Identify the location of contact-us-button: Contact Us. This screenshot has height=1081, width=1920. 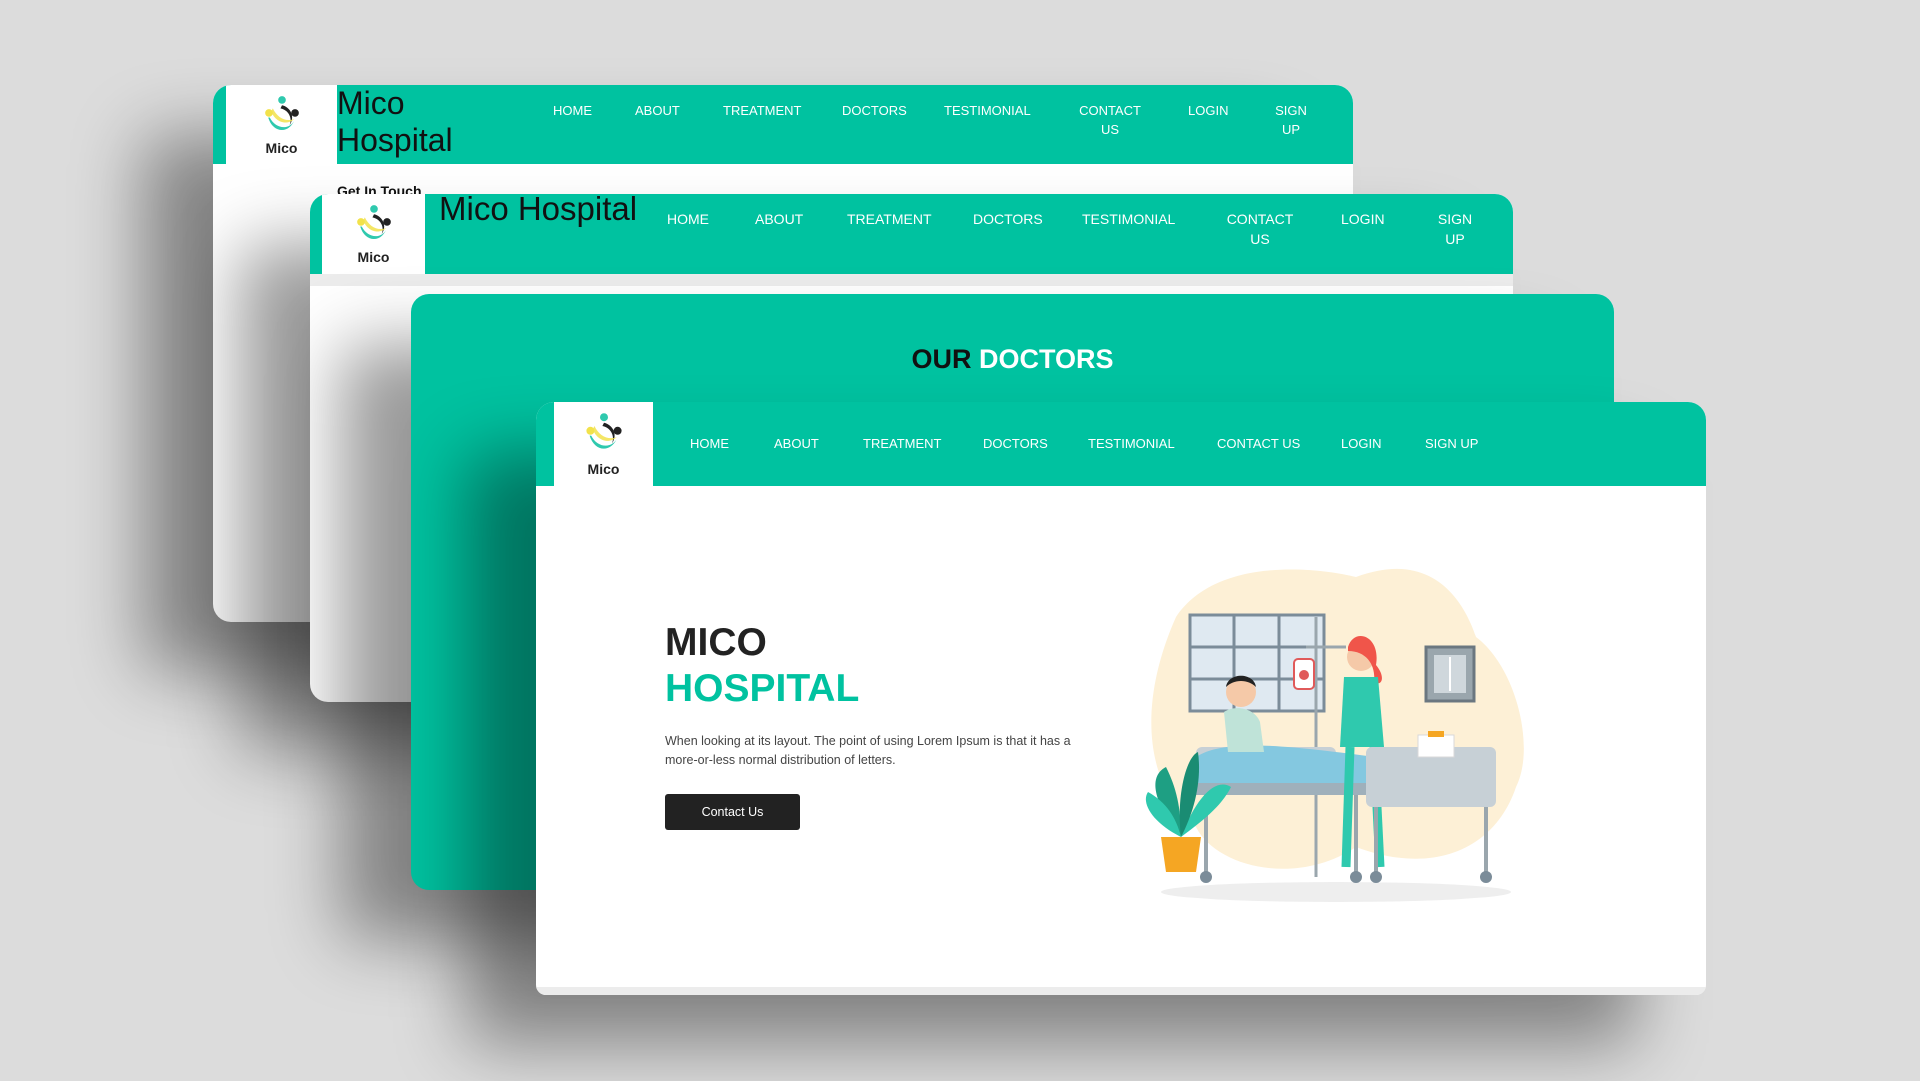
(732, 812).